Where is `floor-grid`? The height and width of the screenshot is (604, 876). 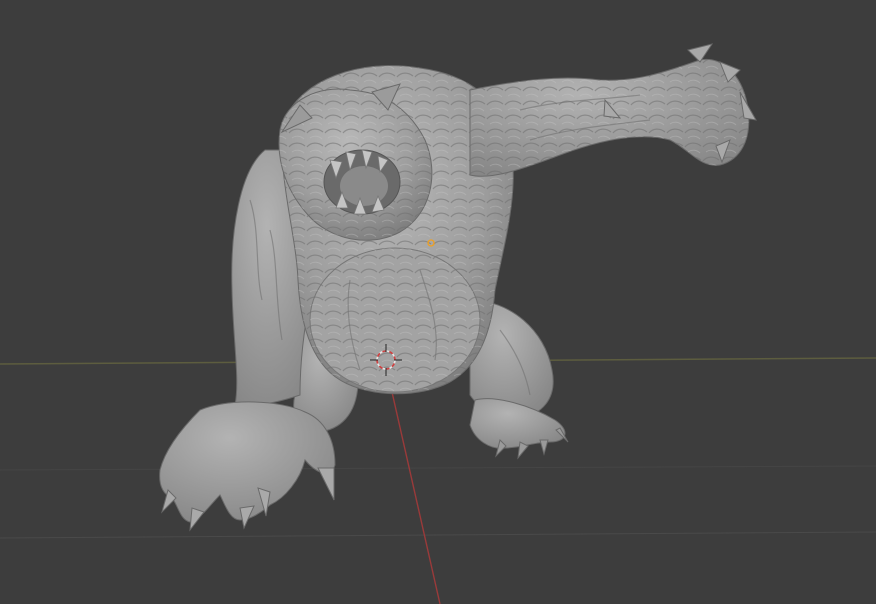 floor-grid is located at coordinates (438, 502).